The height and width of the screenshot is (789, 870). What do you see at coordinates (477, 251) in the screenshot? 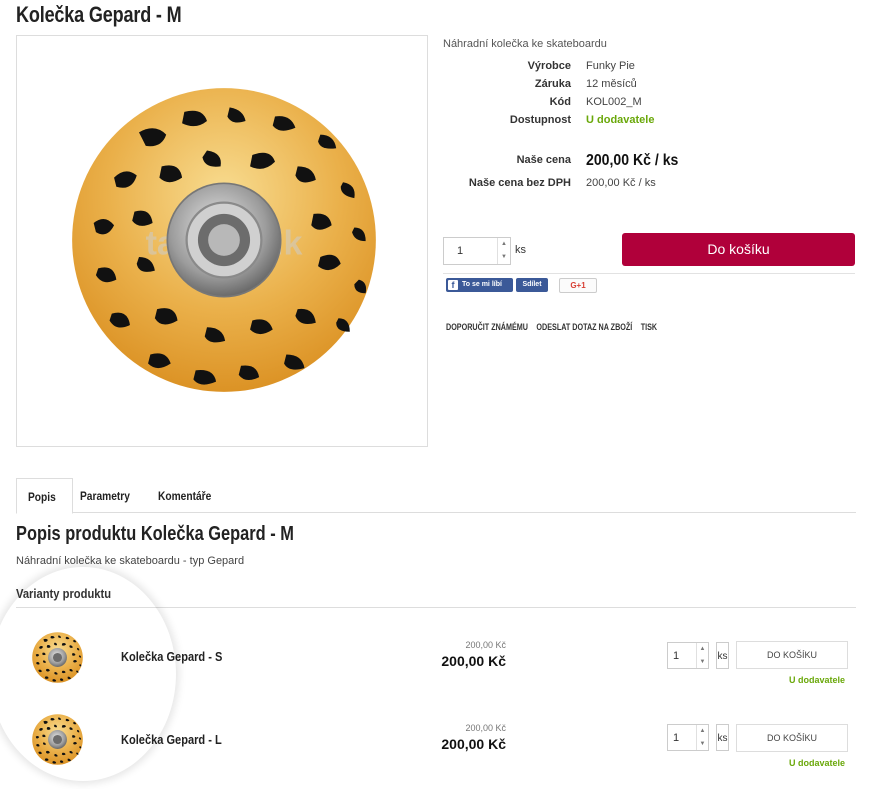
I see `quantity-input: 1 ▲ ▼` at bounding box center [477, 251].